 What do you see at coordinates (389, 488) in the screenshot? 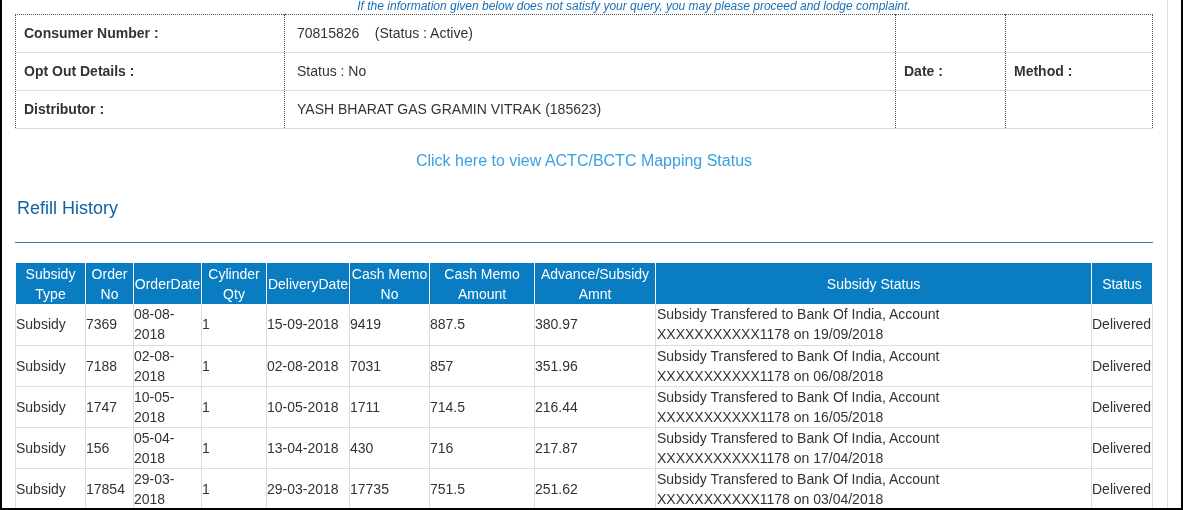
I see `table-cell: 17735` at bounding box center [389, 488].